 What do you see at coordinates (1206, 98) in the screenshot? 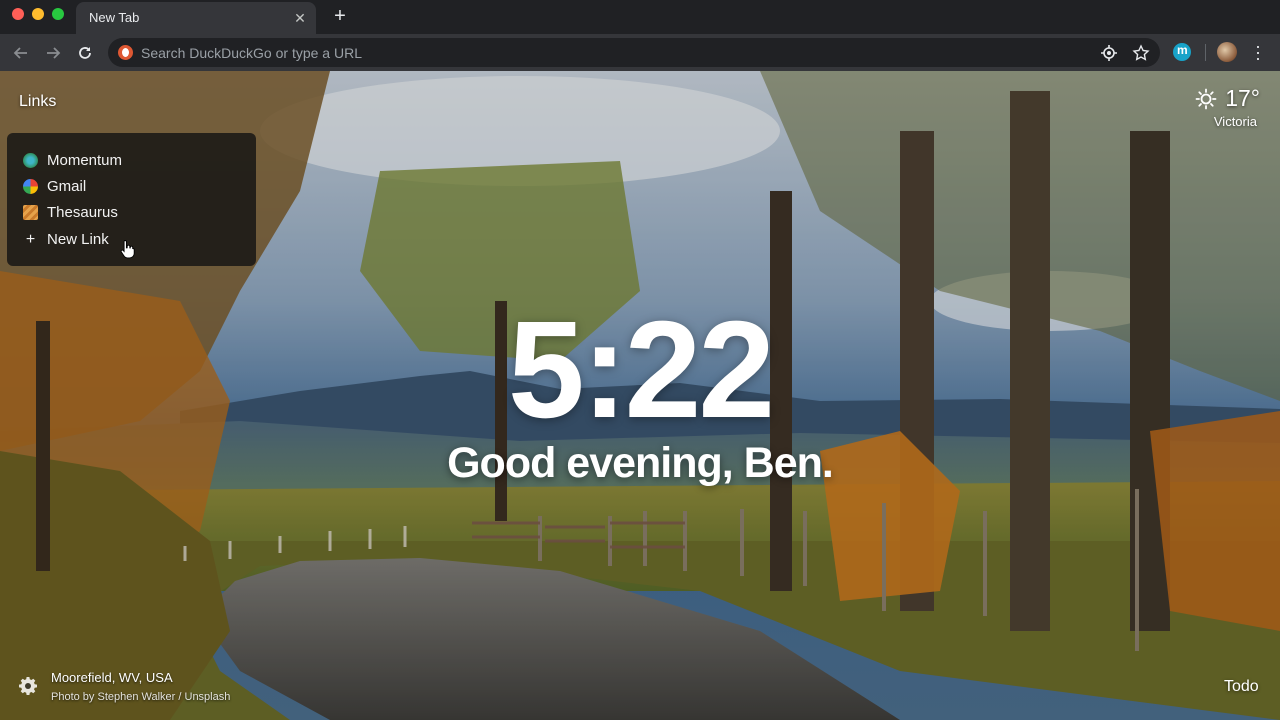
I see `sun-icon` at bounding box center [1206, 98].